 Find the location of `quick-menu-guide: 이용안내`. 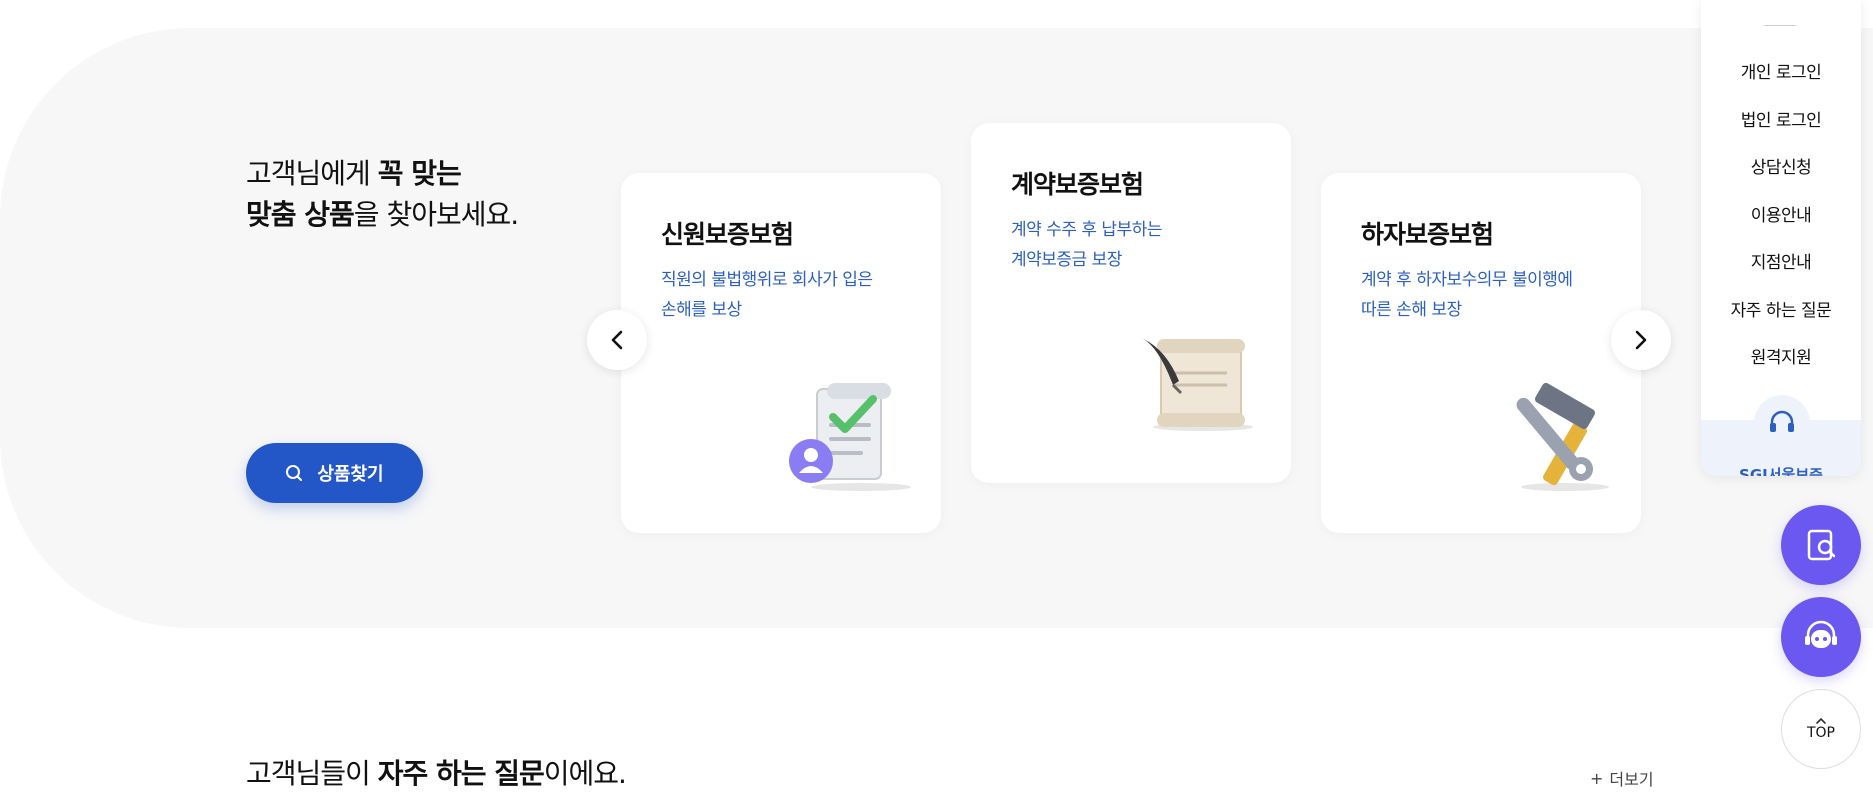

quick-menu-guide: 이용안내 is located at coordinates (1781, 213).